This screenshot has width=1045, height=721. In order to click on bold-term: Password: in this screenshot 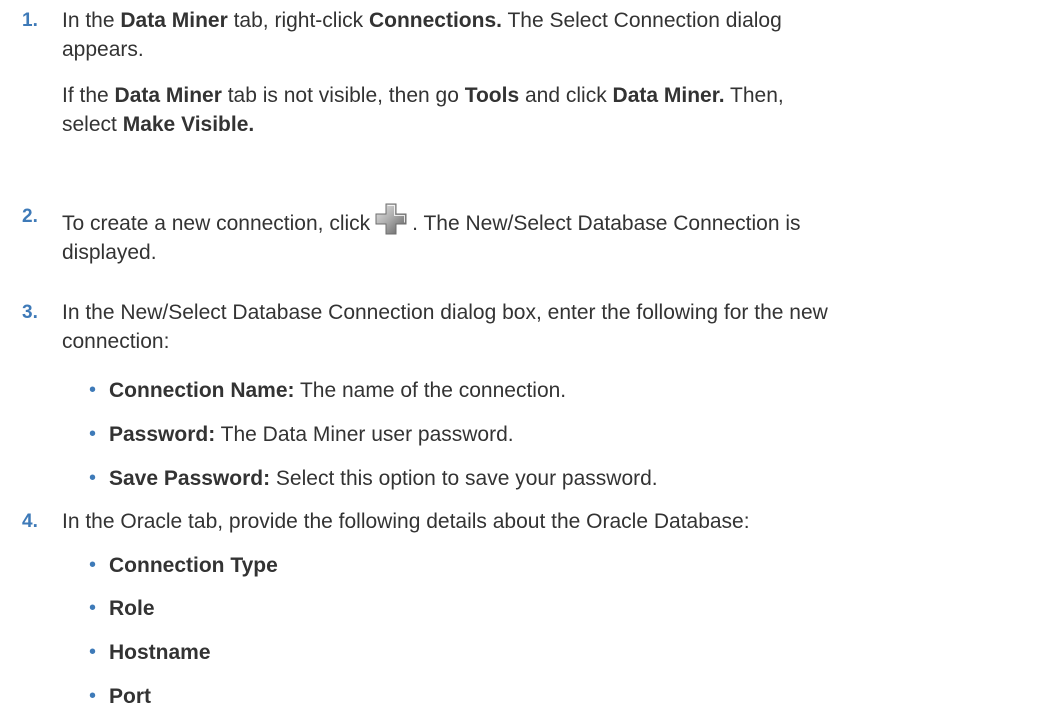, I will do `click(162, 434)`.